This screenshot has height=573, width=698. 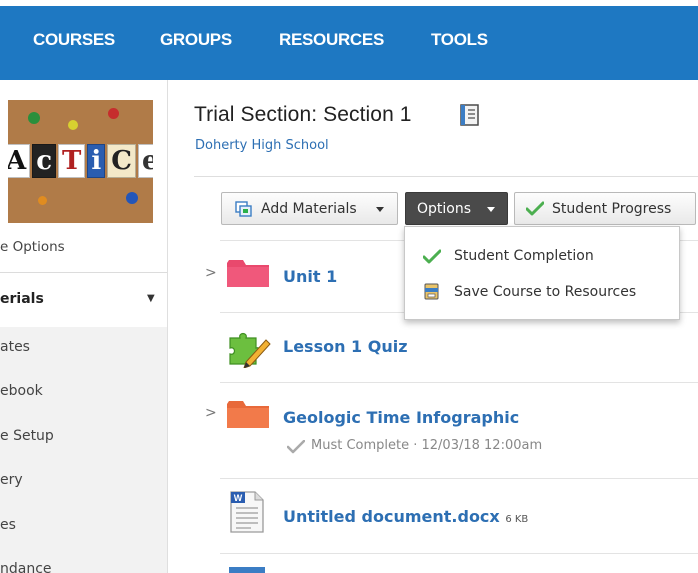 I want to click on sidebar-item-updates: ates, so click(x=15, y=347).